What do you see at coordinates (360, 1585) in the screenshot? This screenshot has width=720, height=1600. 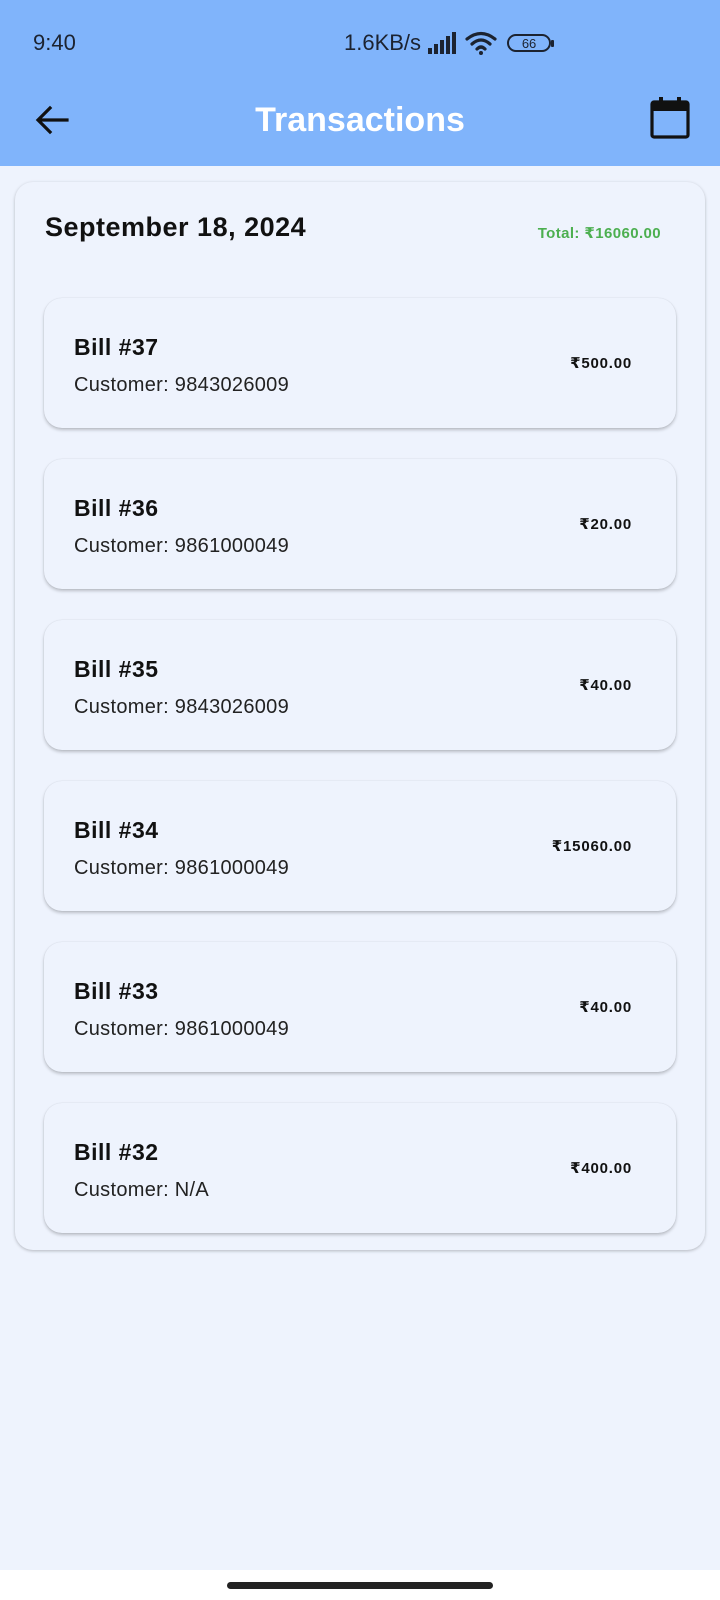 I see `home-indicator` at bounding box center [360, 1585].